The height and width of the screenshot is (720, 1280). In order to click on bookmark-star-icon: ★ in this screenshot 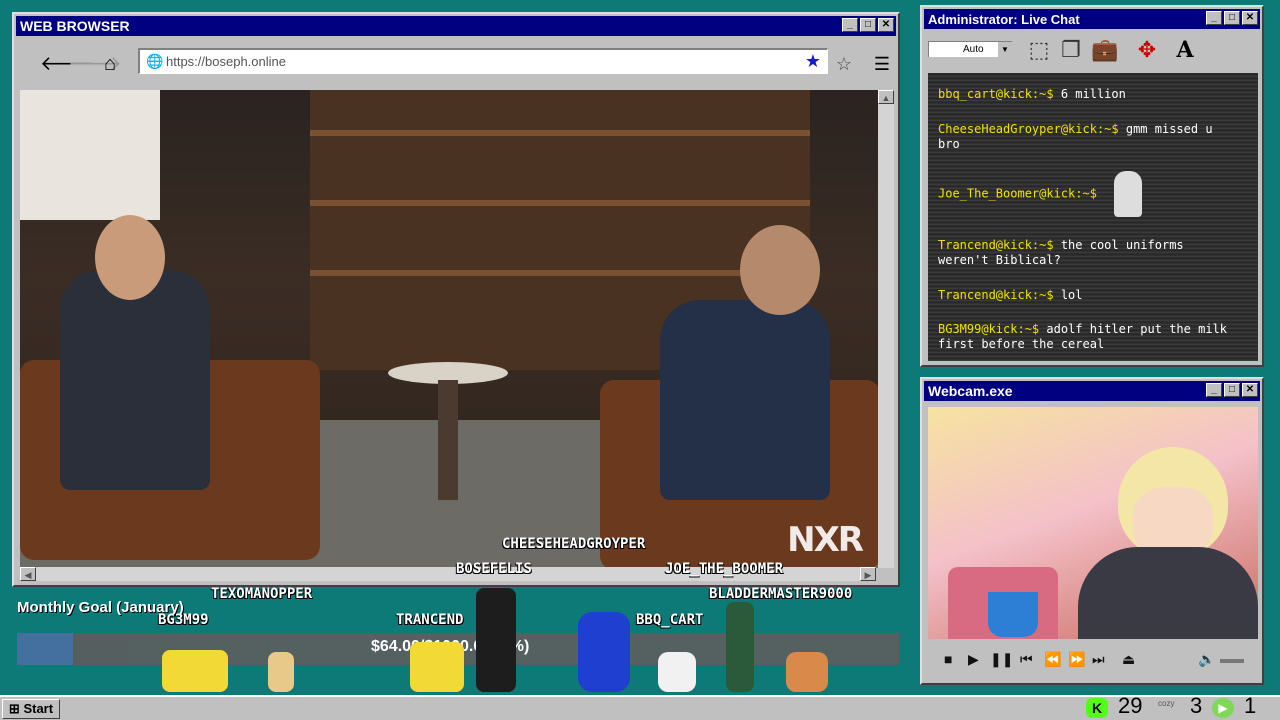, I will do `click(813, 61)`.